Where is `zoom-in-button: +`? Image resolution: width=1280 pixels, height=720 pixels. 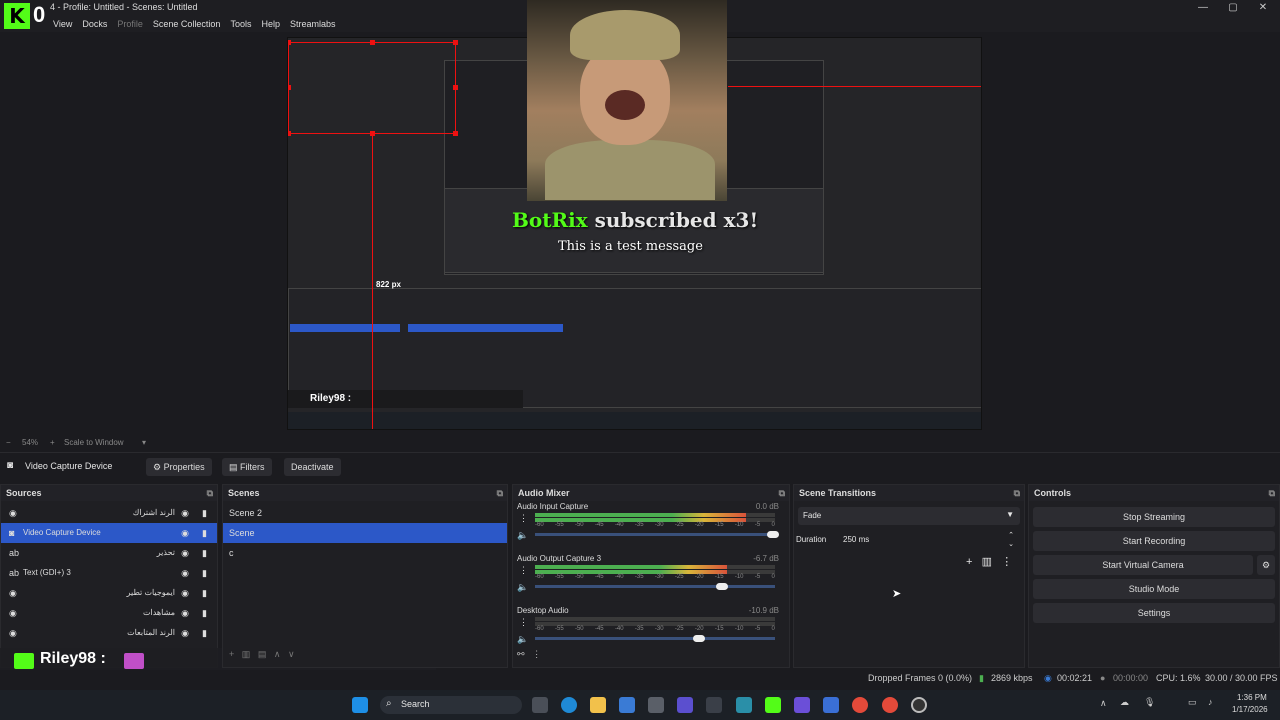
zoom-in-button: + is located at coordinates (52, 443).